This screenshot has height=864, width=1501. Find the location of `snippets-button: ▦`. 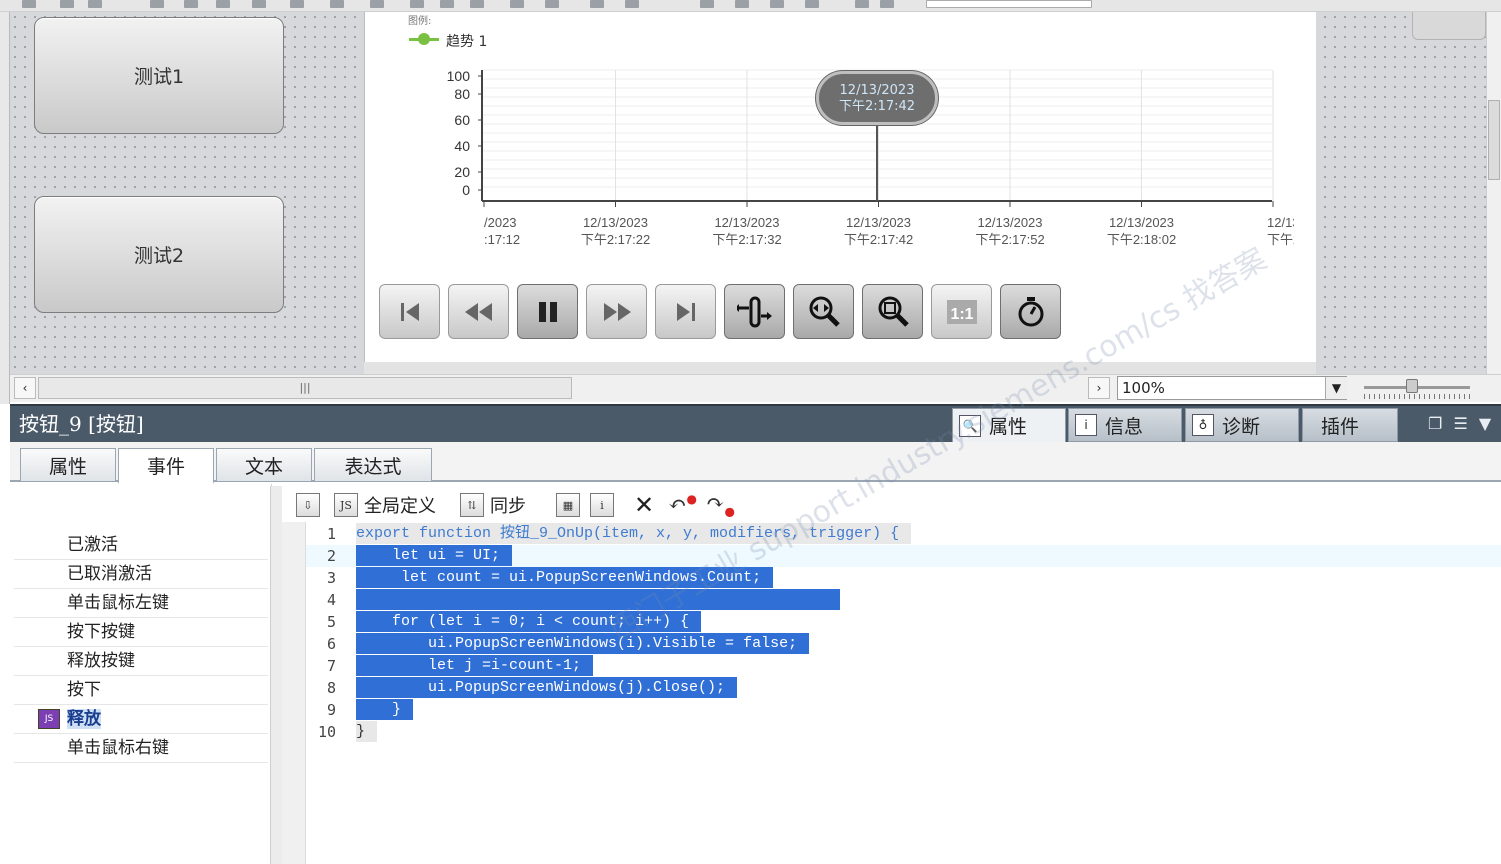

snippets-button: ▦ is located at coordinates (568, 505).